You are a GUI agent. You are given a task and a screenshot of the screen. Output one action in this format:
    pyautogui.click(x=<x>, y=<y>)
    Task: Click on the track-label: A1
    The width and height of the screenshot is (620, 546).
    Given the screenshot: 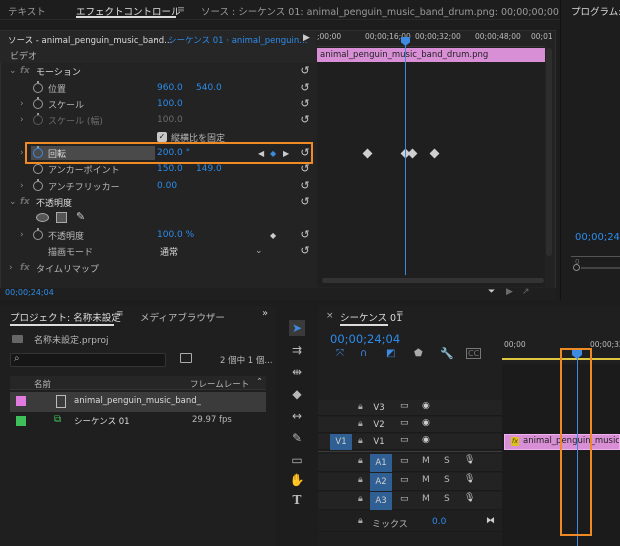 What is the action you would take?
    pyautogui.click(x=381, y=463)
    